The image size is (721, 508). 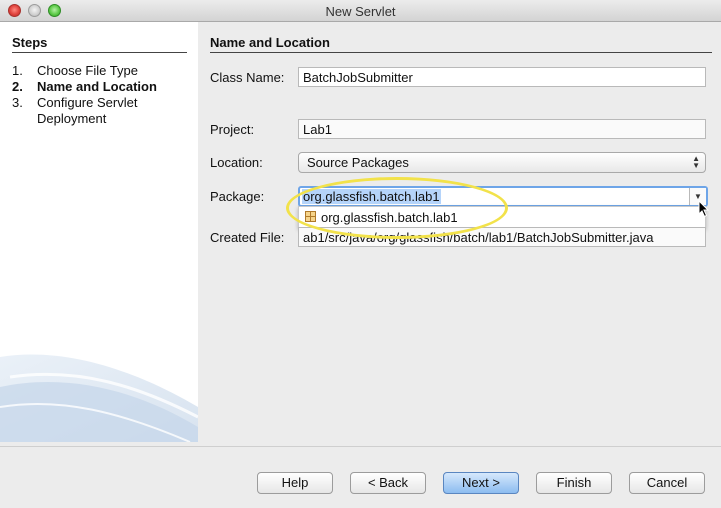 I want to click on window-title: New Servlet, so click(x=360, y=11).